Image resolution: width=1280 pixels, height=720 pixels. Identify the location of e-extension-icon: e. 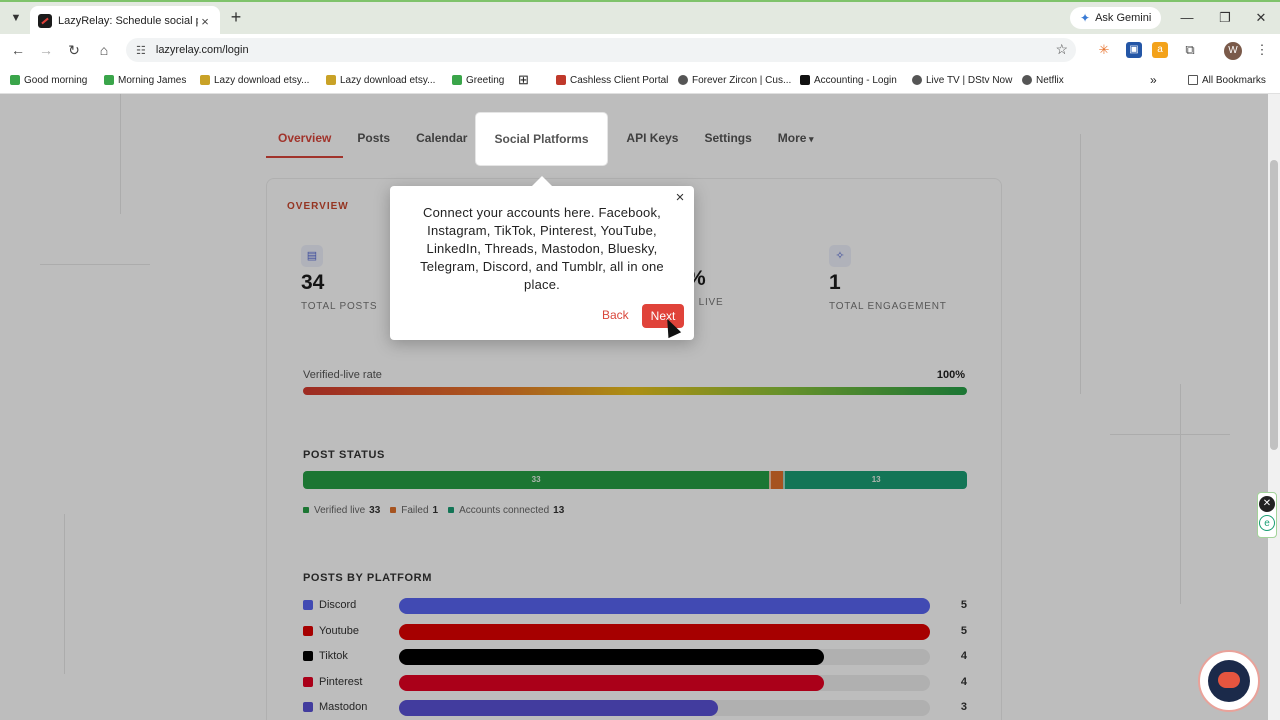
(1267, 523).